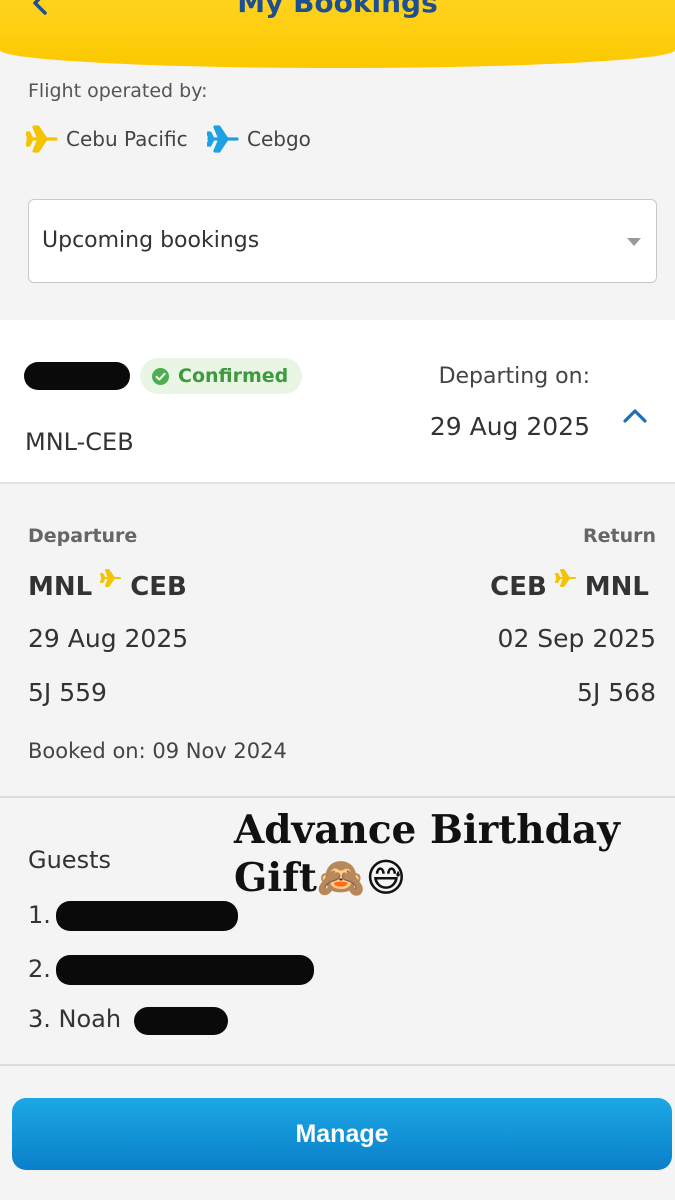  I want to click on status-text: Confirmed, so click(233, 376).